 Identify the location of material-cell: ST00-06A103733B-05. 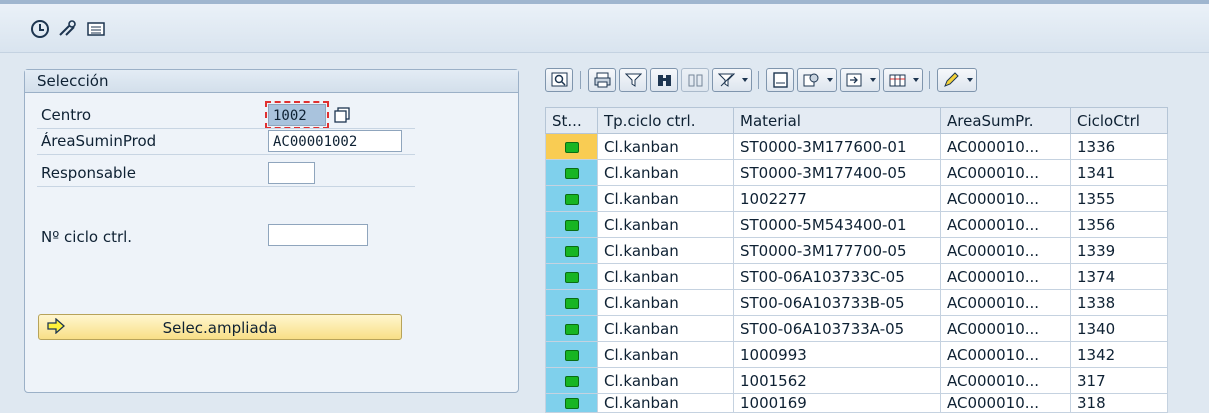
(837, 302).